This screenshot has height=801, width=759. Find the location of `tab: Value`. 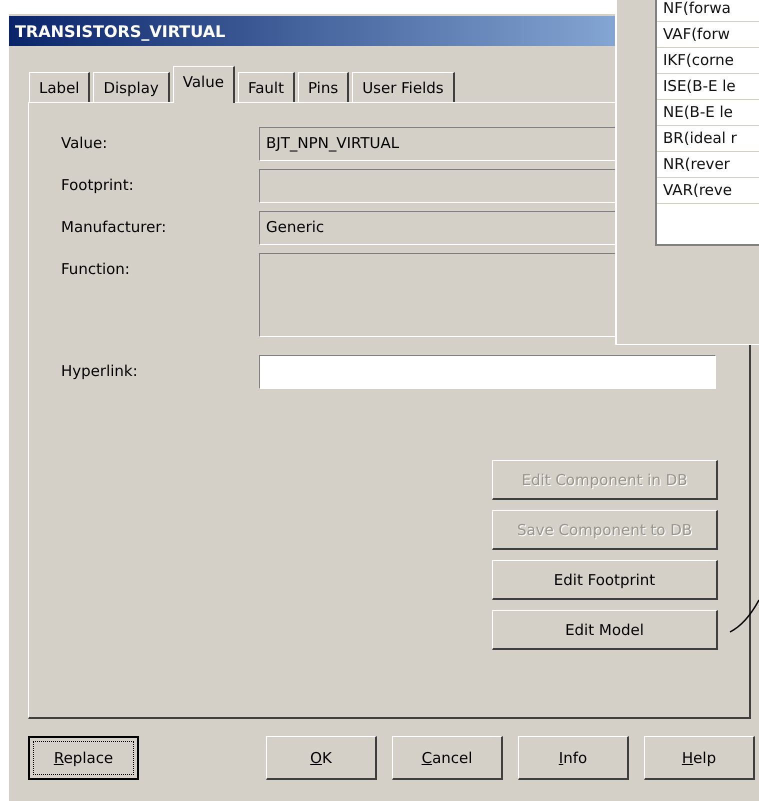

tab: Value is located at coordinates (203, 84).